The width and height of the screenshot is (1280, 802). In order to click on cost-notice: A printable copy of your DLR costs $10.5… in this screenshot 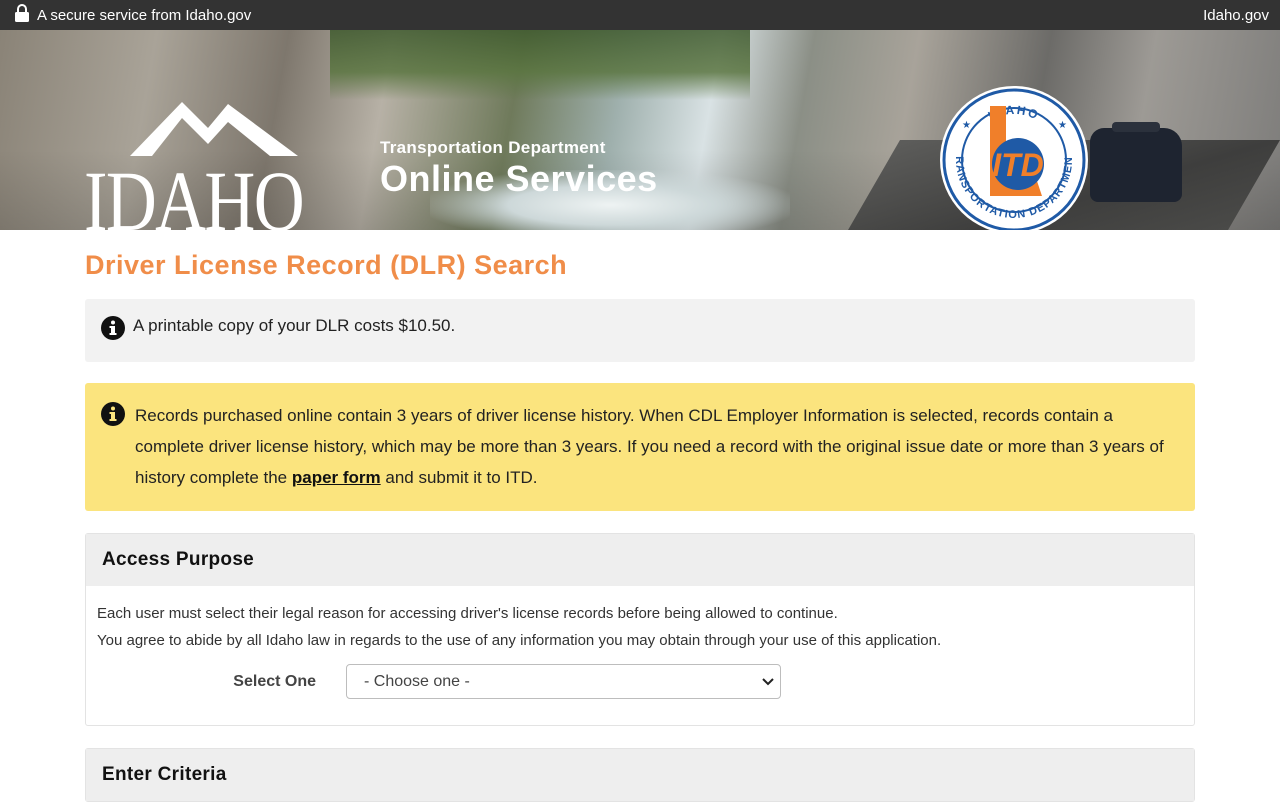, I will do `click(640, 330)`.